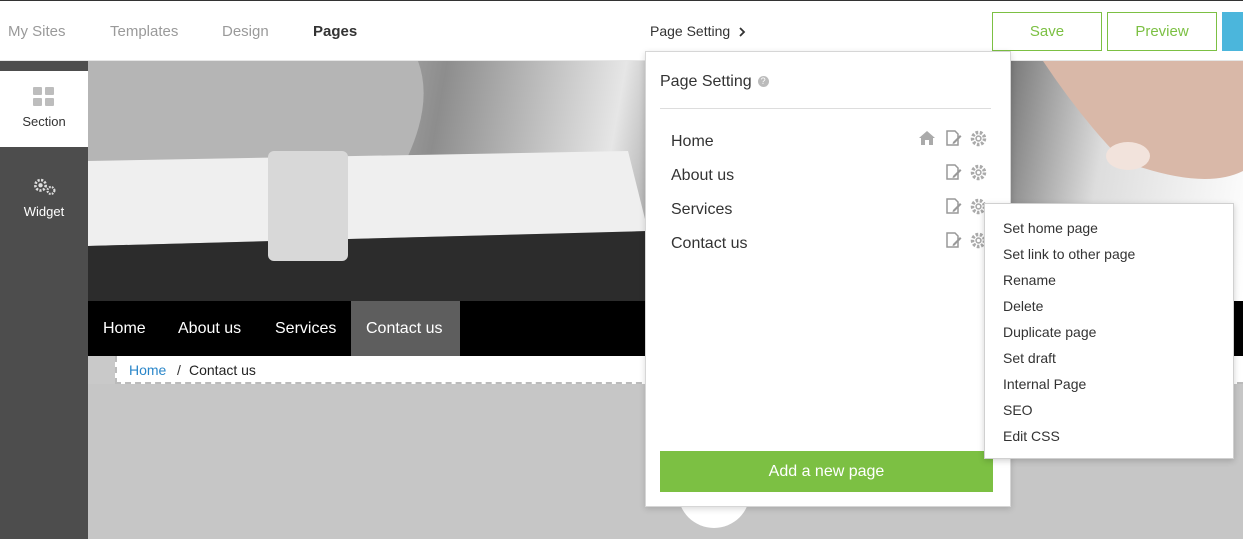 The image size is (1243, 539). What do you see at coordinates (44, 199) in the screenshot?
I see `sidebar-item-widget: Widget` at bounding box center [44, 199].